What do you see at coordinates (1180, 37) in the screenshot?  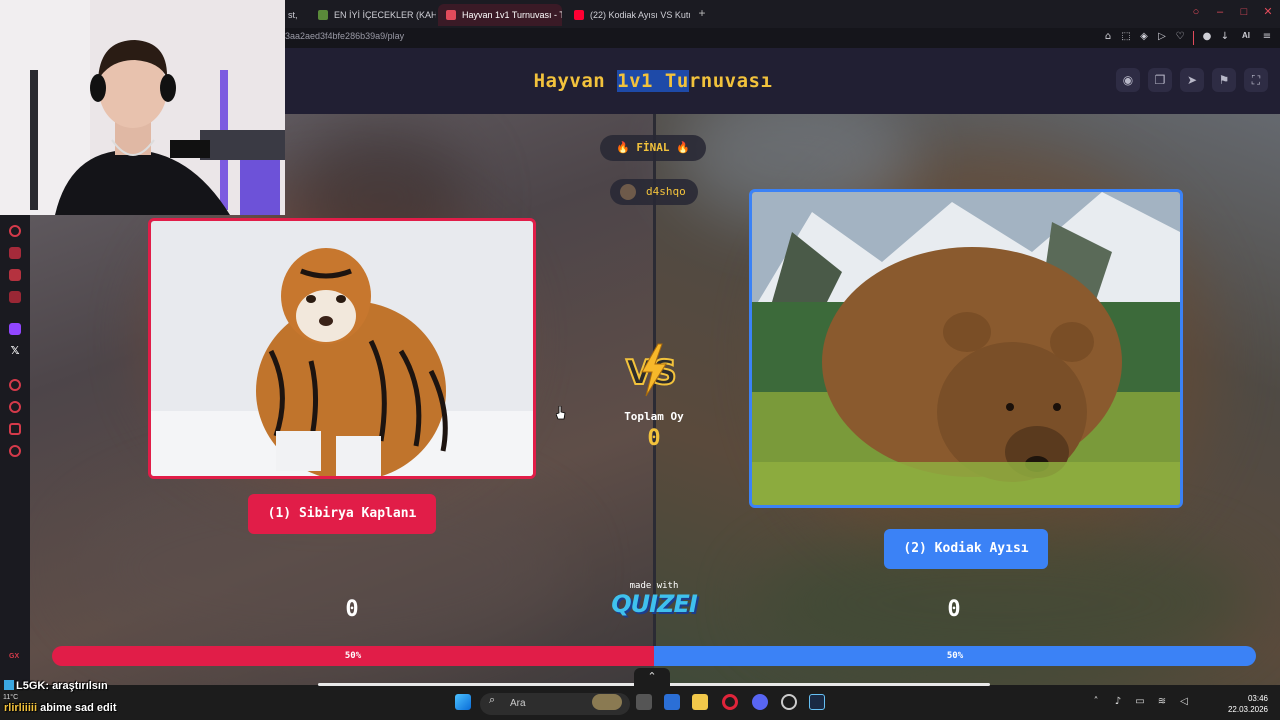 I see `heart-icon: ♡` at bounding box center [1180, 37].